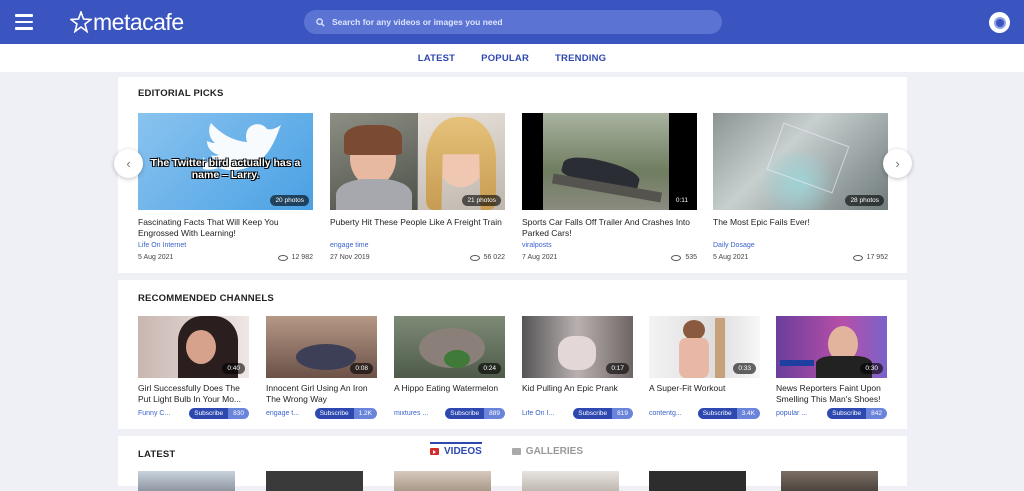 The image size is (1024, 491). Describe the element at coordinates (897, 163) in the screenshot. I see `chevron-right-icon: ›` at that location.